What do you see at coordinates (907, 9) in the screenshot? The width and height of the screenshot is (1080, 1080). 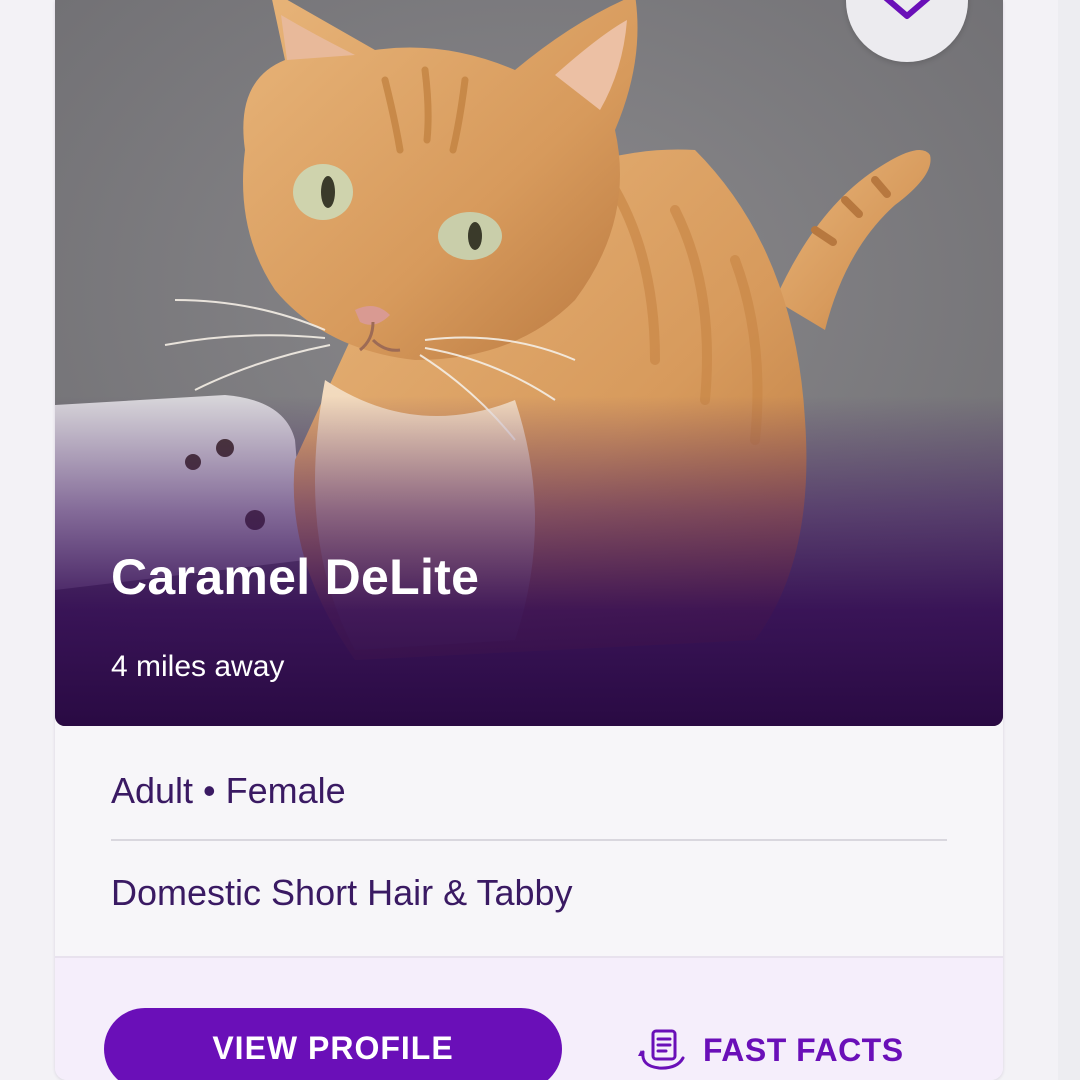 I see `heart-outline-icon` at bounding box center [907, 9].